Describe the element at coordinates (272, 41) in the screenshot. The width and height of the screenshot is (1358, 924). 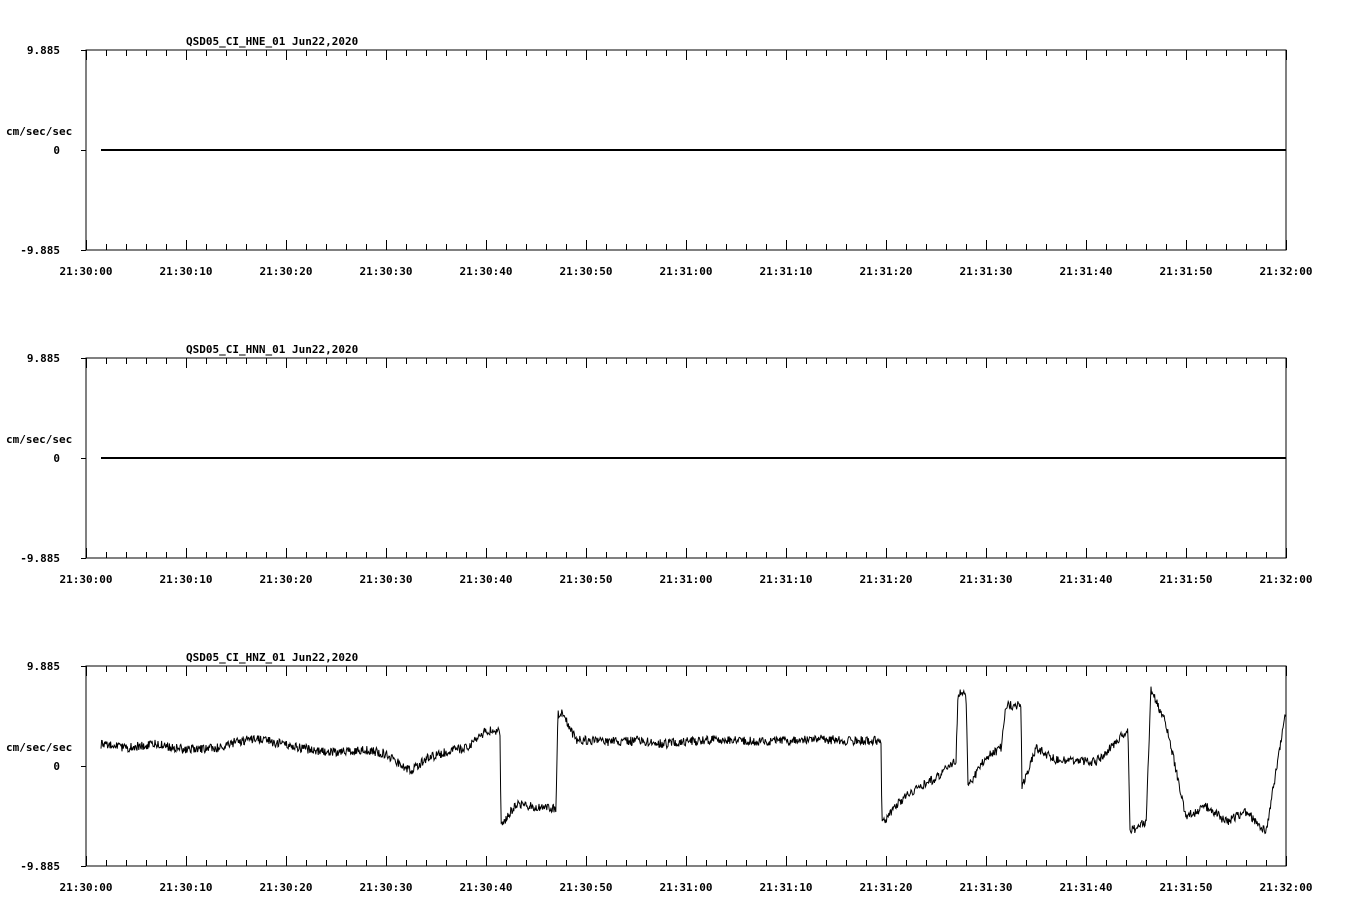
I see `panel-title: QSD05_CI_HNE_01 Jun22,2020` at that location.